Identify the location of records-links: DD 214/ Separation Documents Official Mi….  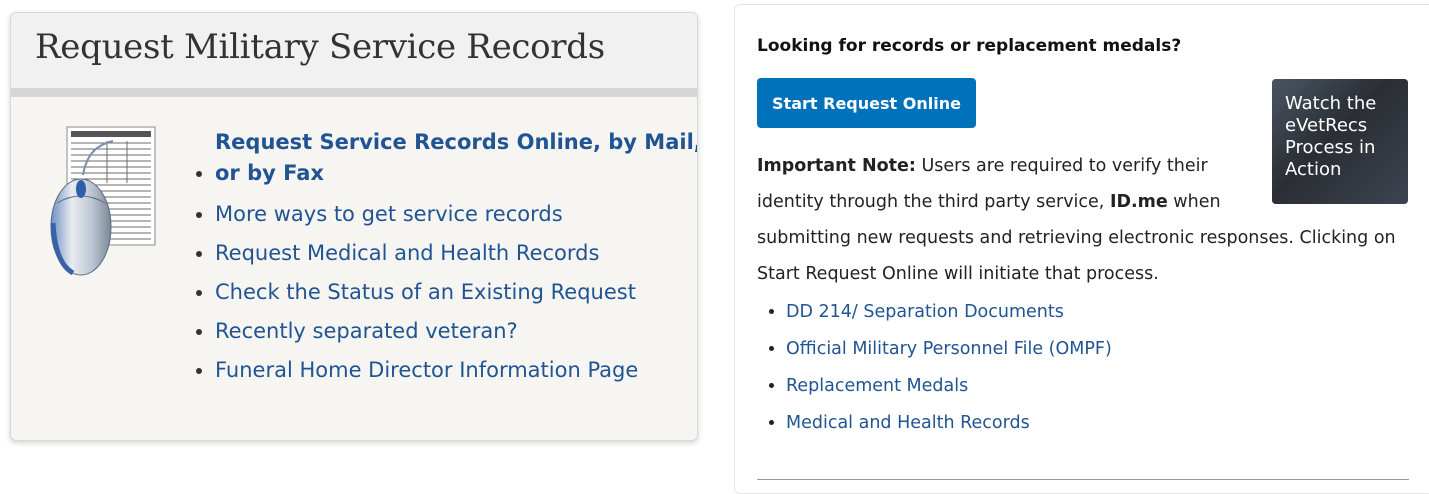
(1071, 368).